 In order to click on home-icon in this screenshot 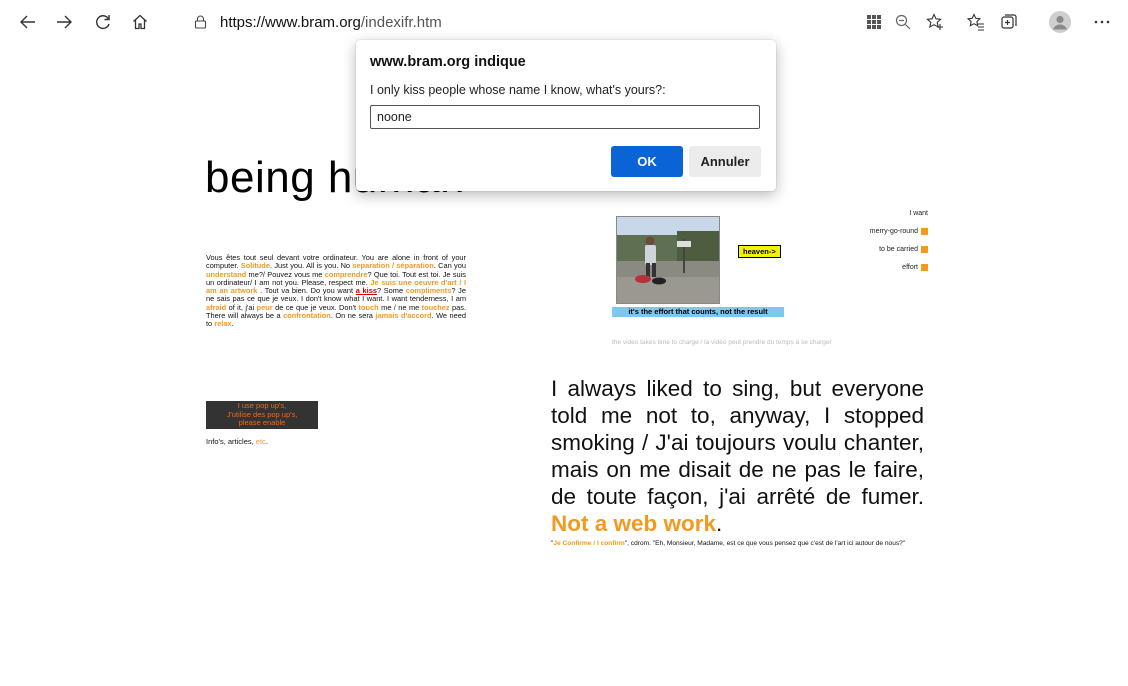, I will do `click(140, 22)`.